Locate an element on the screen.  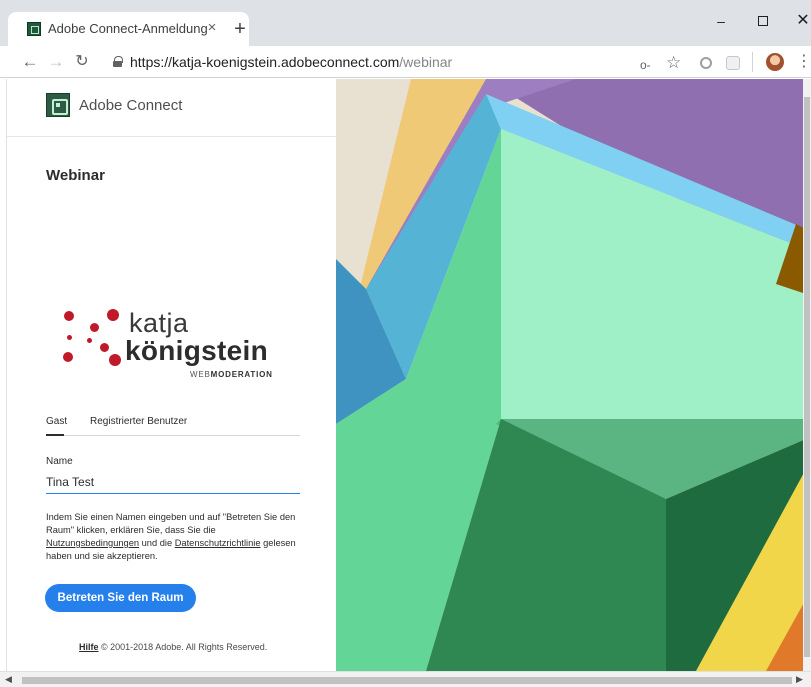
extension-icon is located at coordinates (706, 63).